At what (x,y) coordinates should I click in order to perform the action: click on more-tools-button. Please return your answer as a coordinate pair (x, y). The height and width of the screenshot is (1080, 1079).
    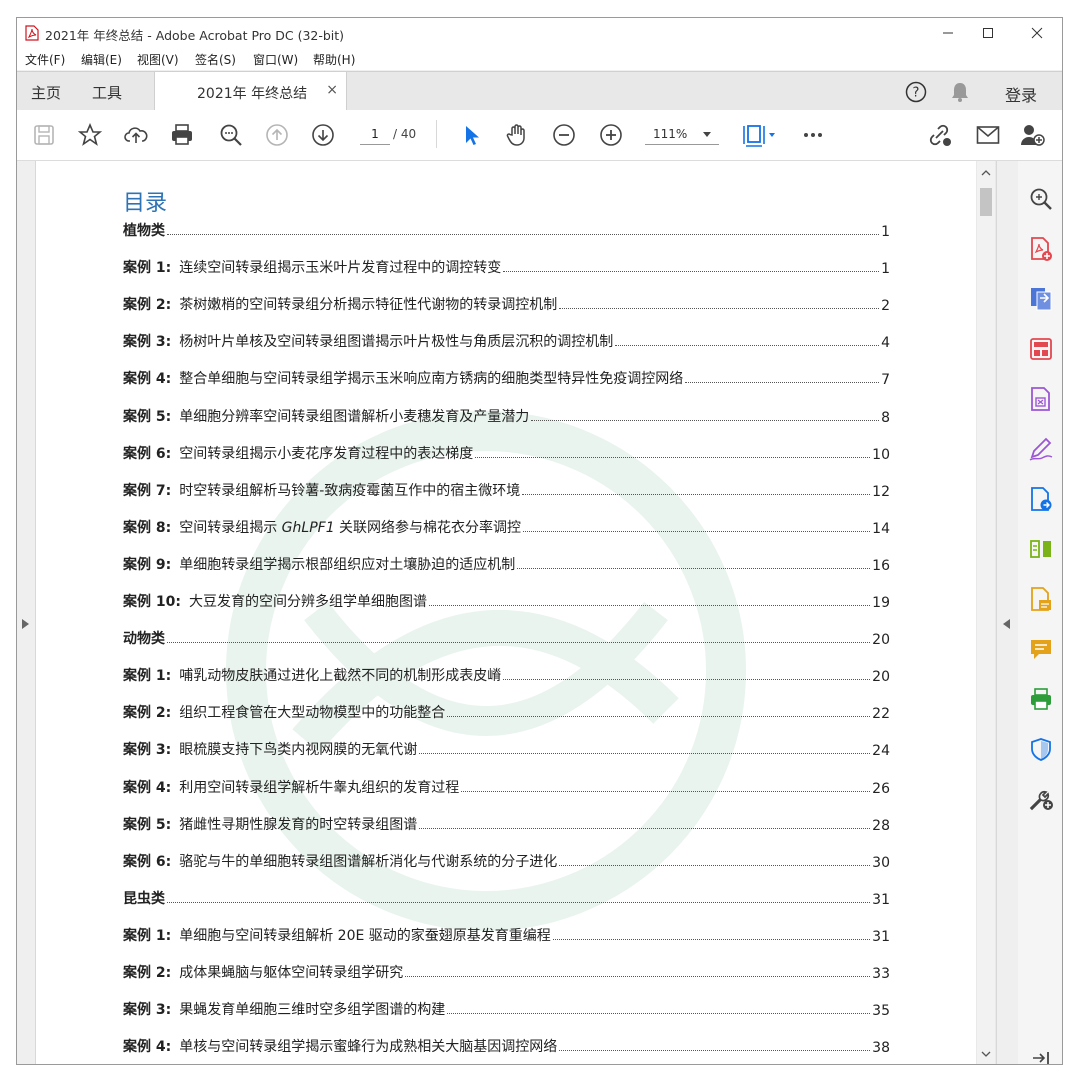
    Looking at the image, I should click on (813, 135).